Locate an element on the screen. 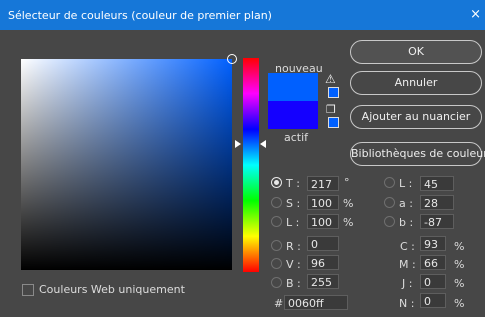  ok-button: OK is located at coordinates (416, 52).